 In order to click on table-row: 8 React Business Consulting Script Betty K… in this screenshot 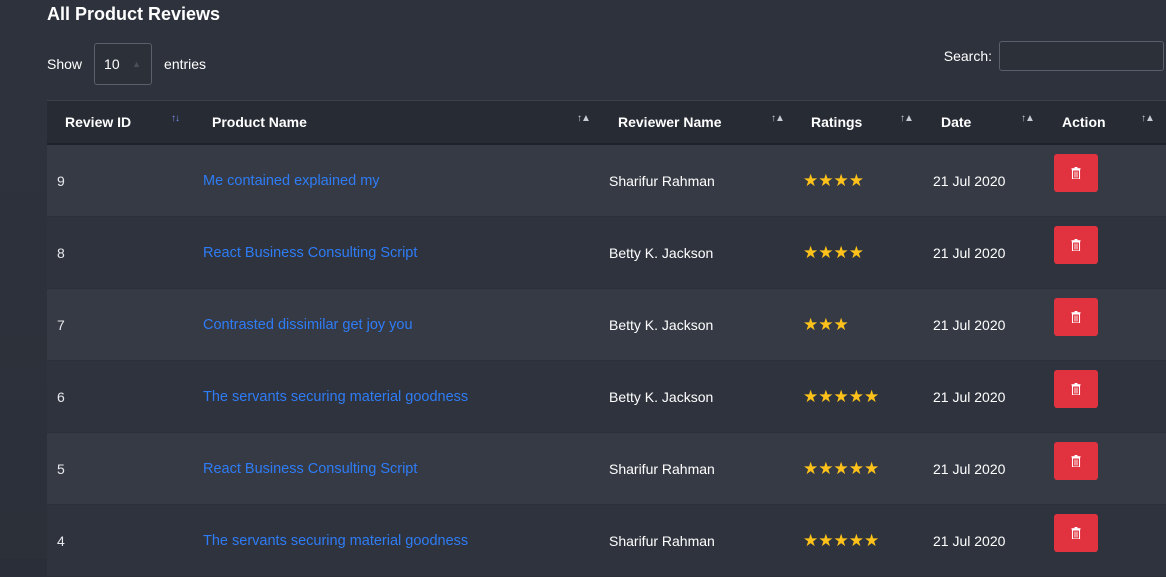, I will do `click(606, 253)`.